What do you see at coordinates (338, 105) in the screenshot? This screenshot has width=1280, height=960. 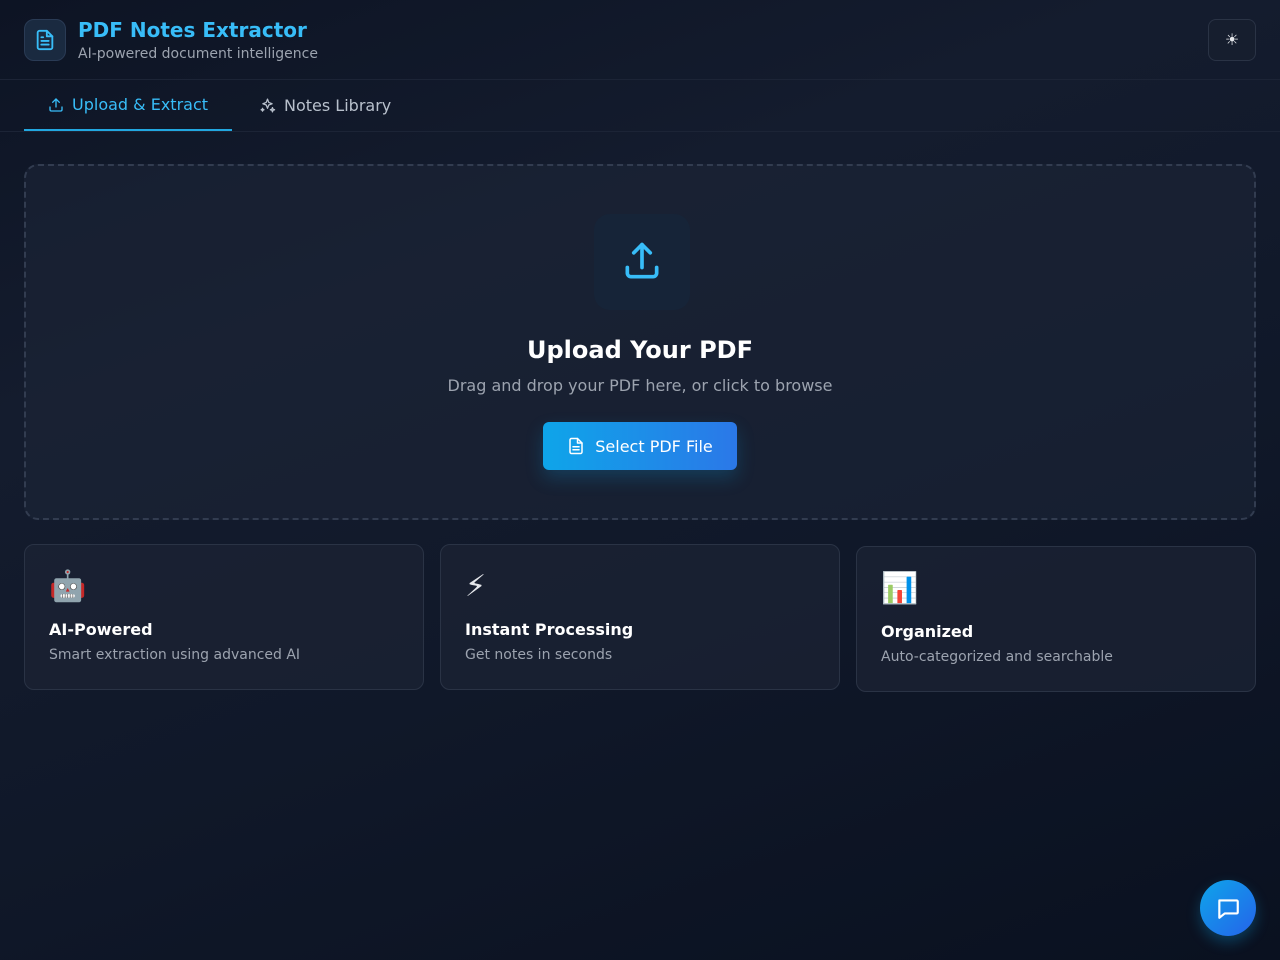 I see `tab-label: Notes Library` at bounding box center [338, 105].